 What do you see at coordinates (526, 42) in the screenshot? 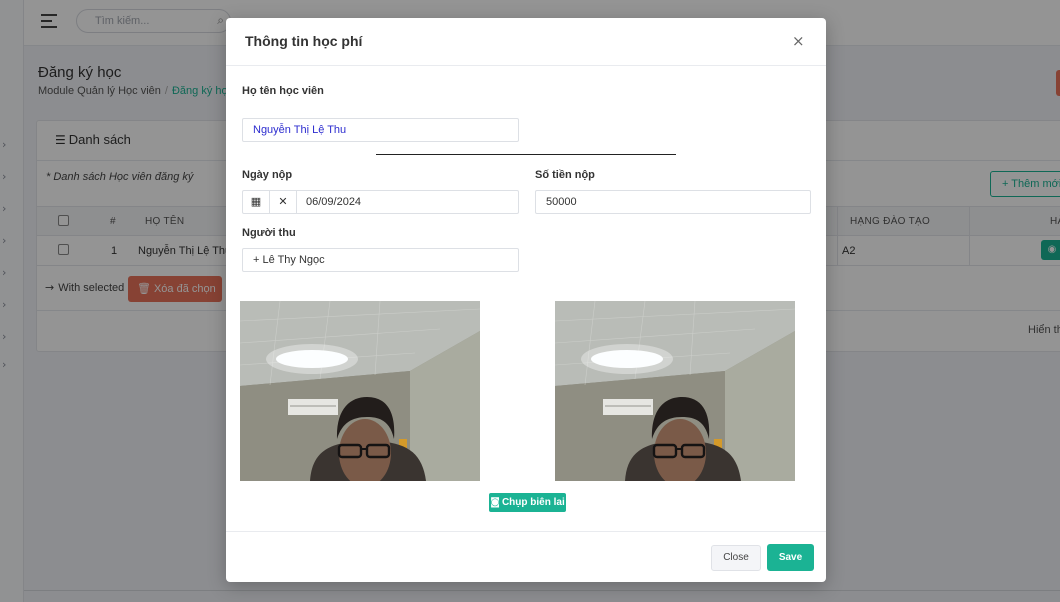
I see `modal-header: Thông tin học phí ×` at bounding box center [526, 42].